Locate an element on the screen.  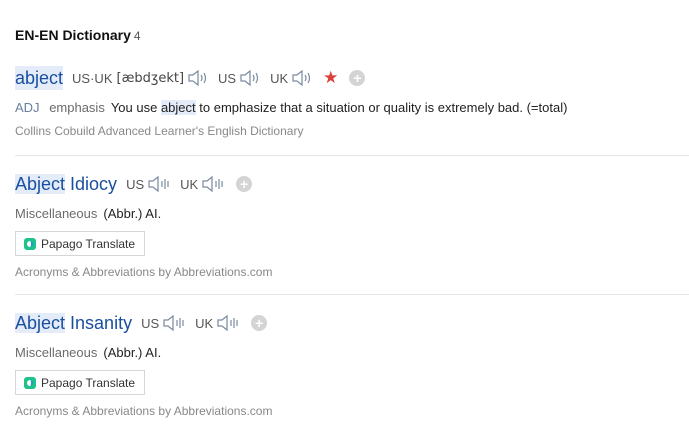
headword: Abject Insanity is located at coordinates (73, 323).